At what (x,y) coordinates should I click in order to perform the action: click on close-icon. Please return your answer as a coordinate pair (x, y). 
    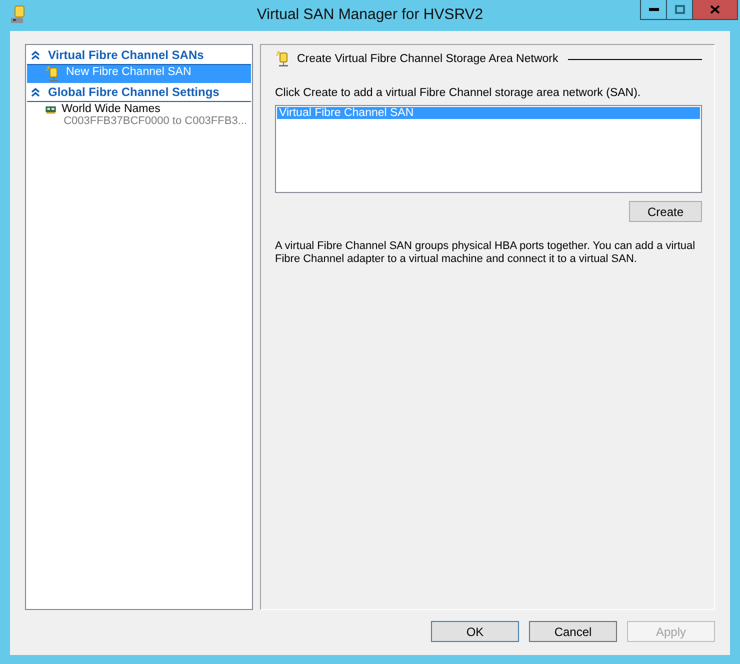
    Looking at the image, I should click on (715, 9).